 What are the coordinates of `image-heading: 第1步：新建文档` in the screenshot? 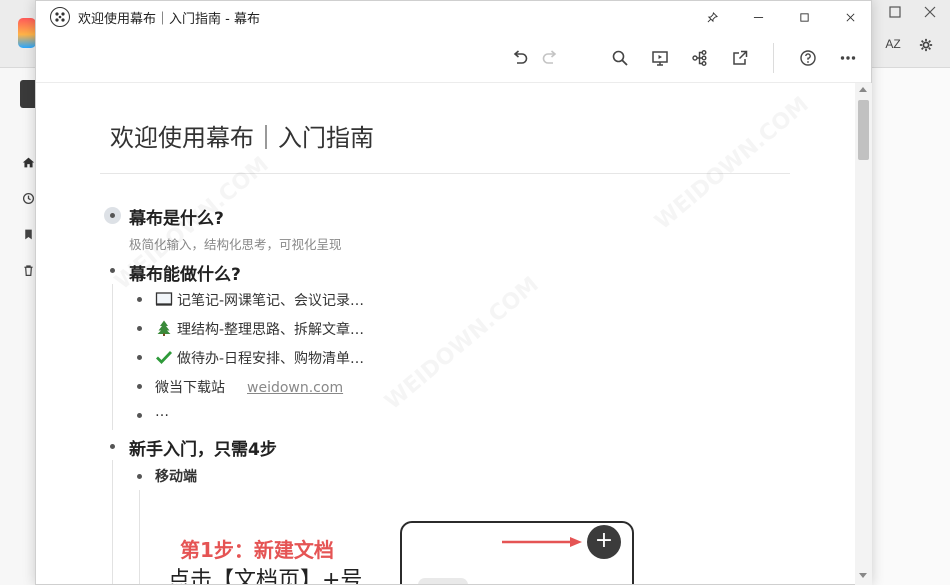 It's located at (257, 550).